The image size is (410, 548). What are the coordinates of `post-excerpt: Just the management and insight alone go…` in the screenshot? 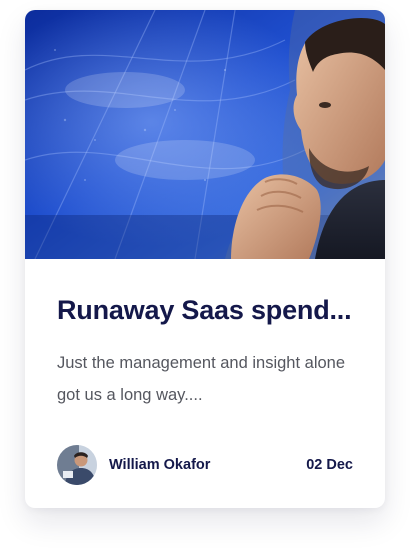 It's located at (201, 379).